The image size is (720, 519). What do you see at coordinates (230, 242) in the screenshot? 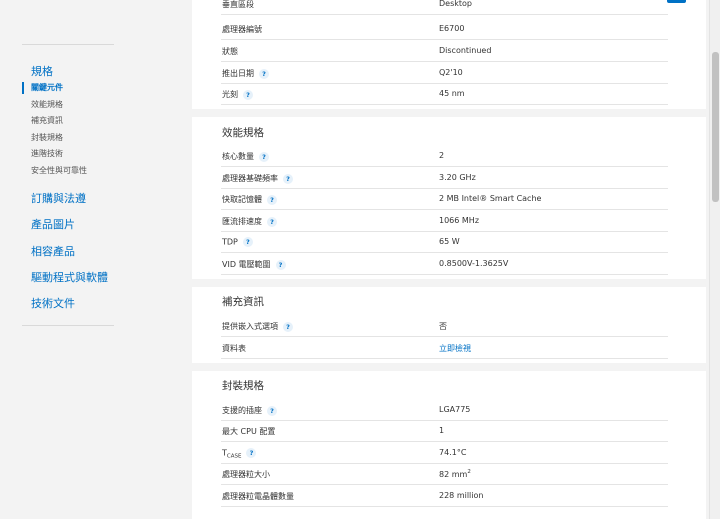
I see `row-label-text: TDP` at bounding box center [230, 242].